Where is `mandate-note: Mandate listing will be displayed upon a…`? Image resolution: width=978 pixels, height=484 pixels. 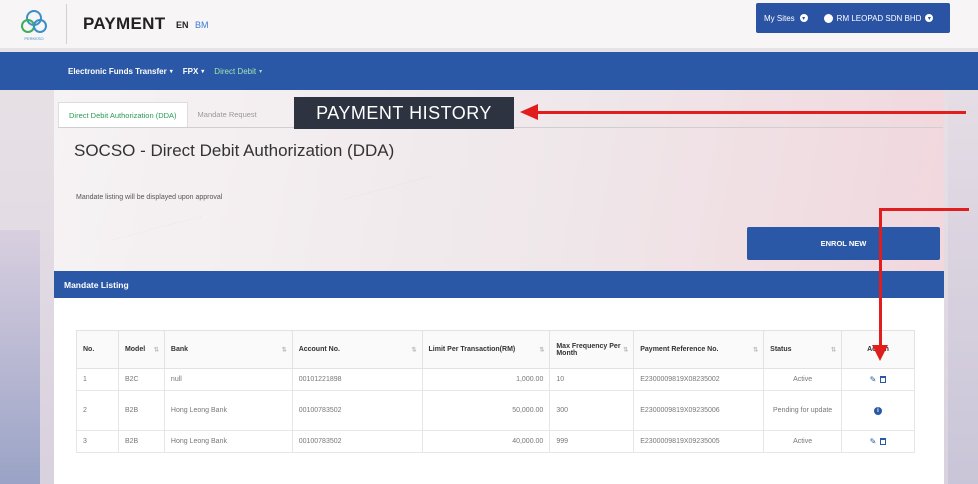 mandate-note: Mandate listing will be displayed upon a… is located at coordinates (149, 197).